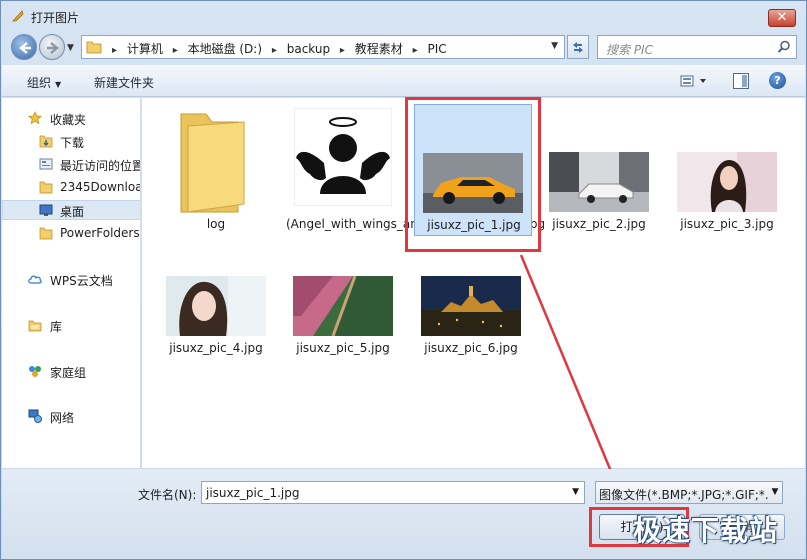 The image size is (807, 560). What do you see at coordinates (253, 493) in the screenshot?
I see `filename-value: jisuxz_pic_1.jpg` at bounding box center [253, 493].